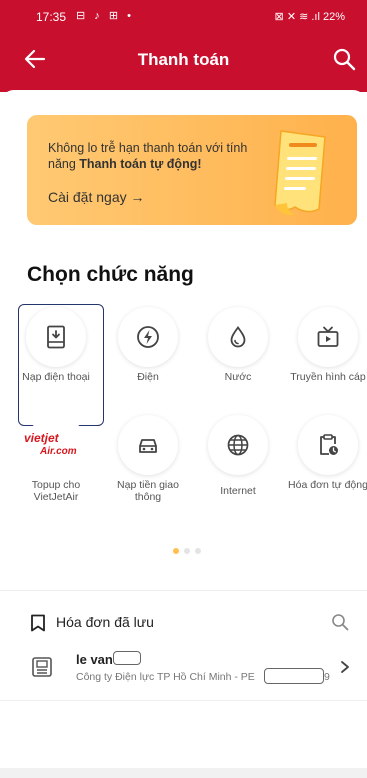  I want to click on chevron-right-icon, so click(345, 667).